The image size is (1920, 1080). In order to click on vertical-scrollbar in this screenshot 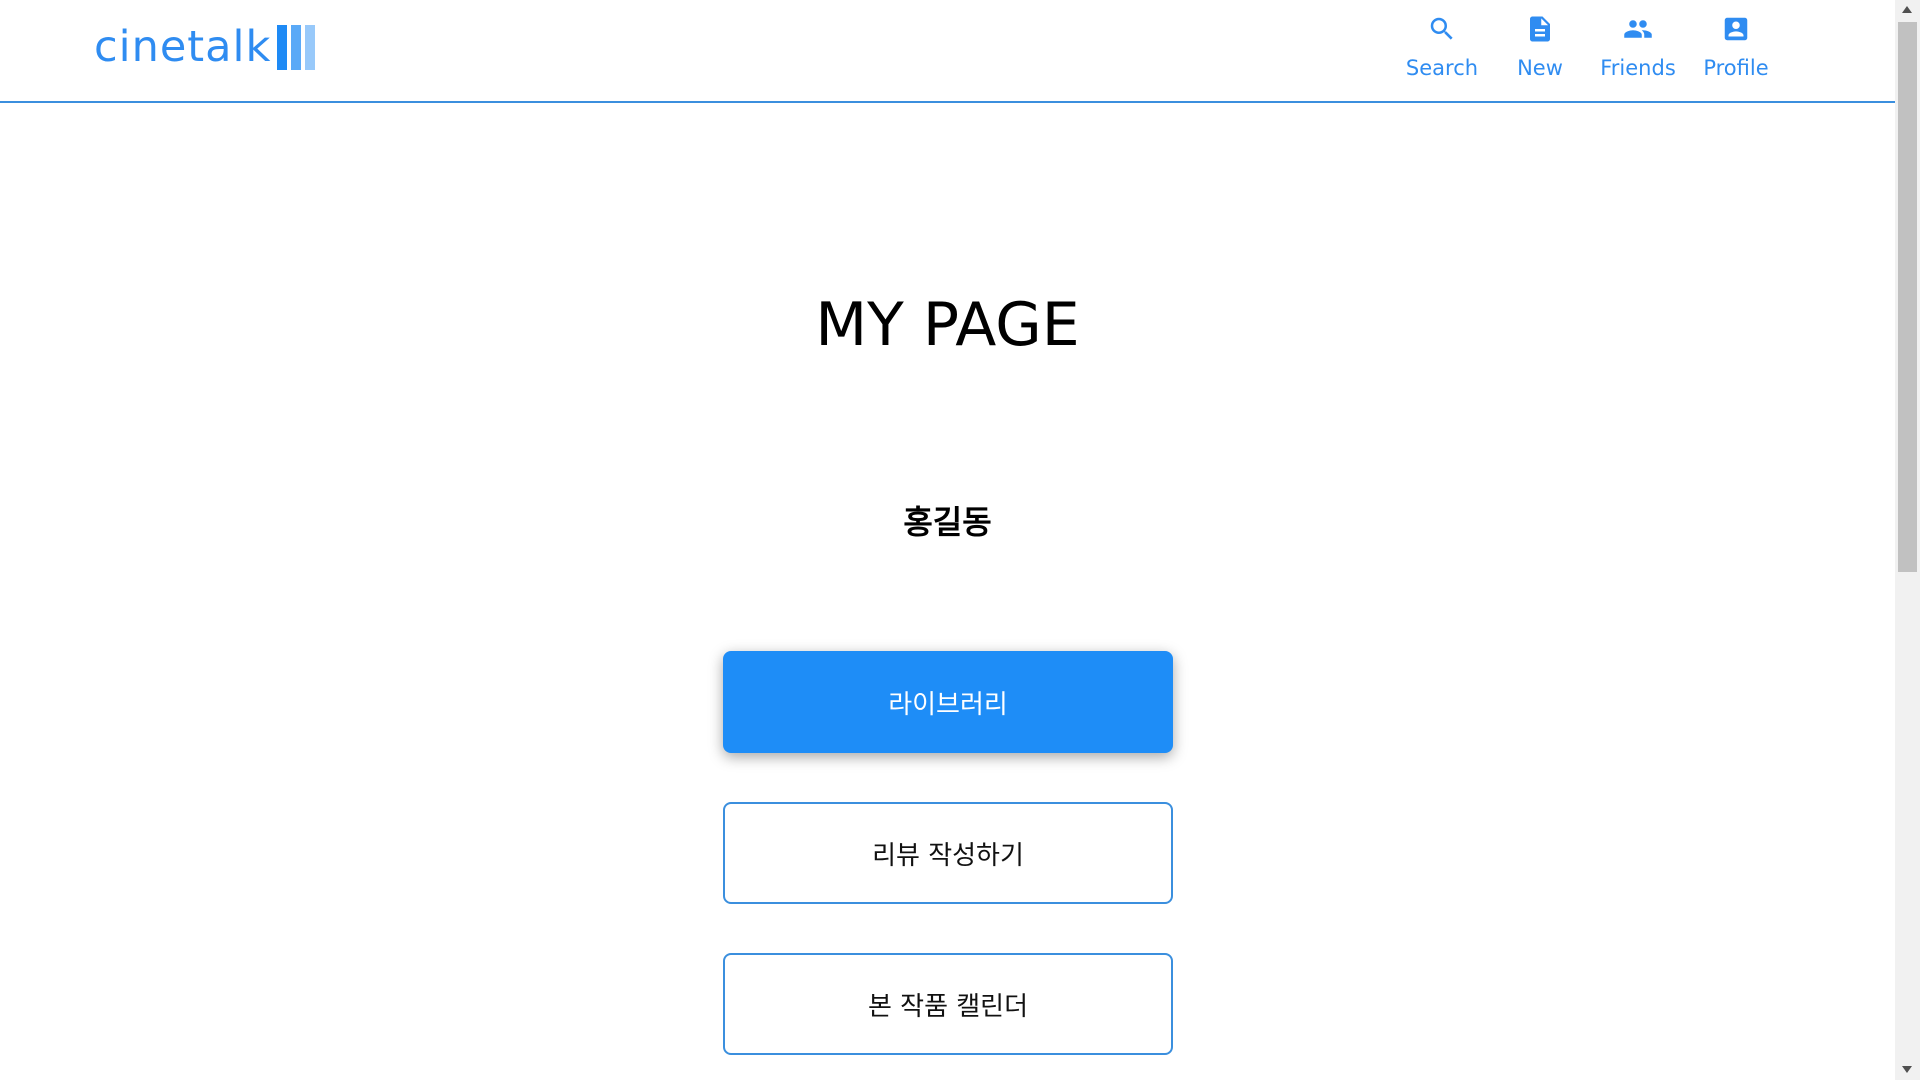, I will do `click(1907, 540)`.